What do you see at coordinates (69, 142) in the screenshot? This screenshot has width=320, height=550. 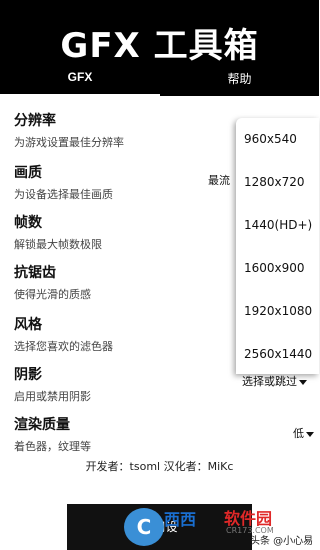 I see `setting-desc: 为游戏设置最佳分辨率` at bounding box center [69, 142].